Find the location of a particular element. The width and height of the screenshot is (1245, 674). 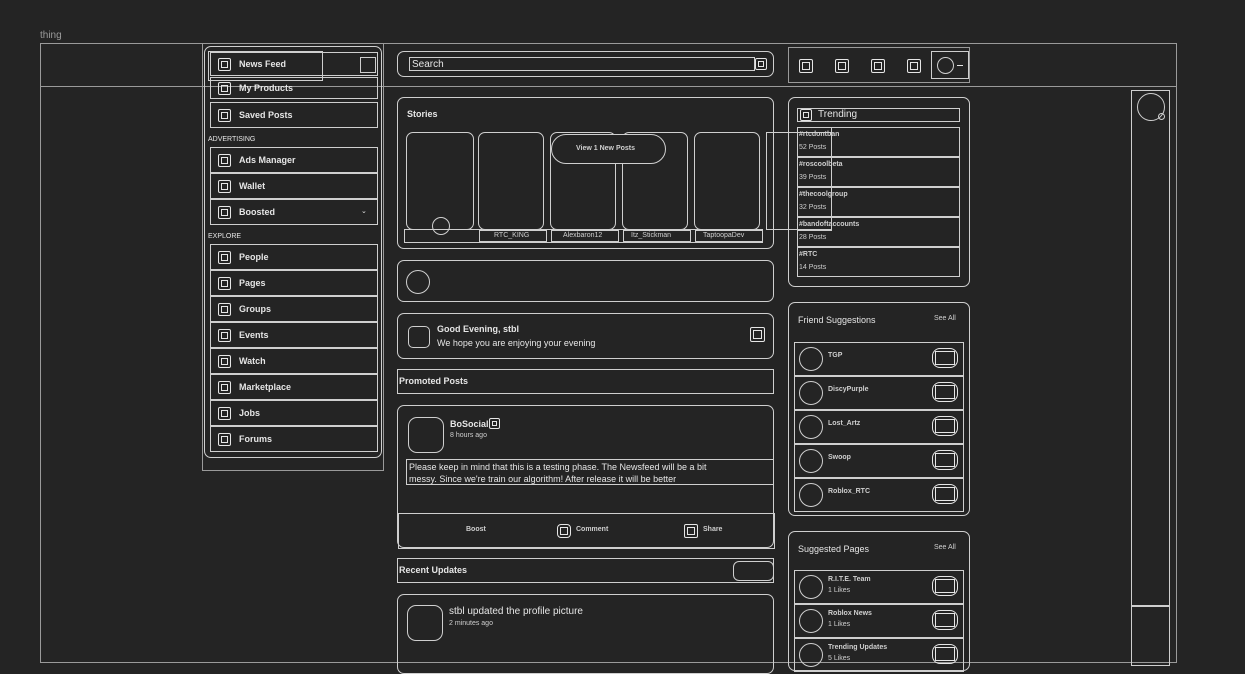

events-icon is located at coordinates (224, 335).